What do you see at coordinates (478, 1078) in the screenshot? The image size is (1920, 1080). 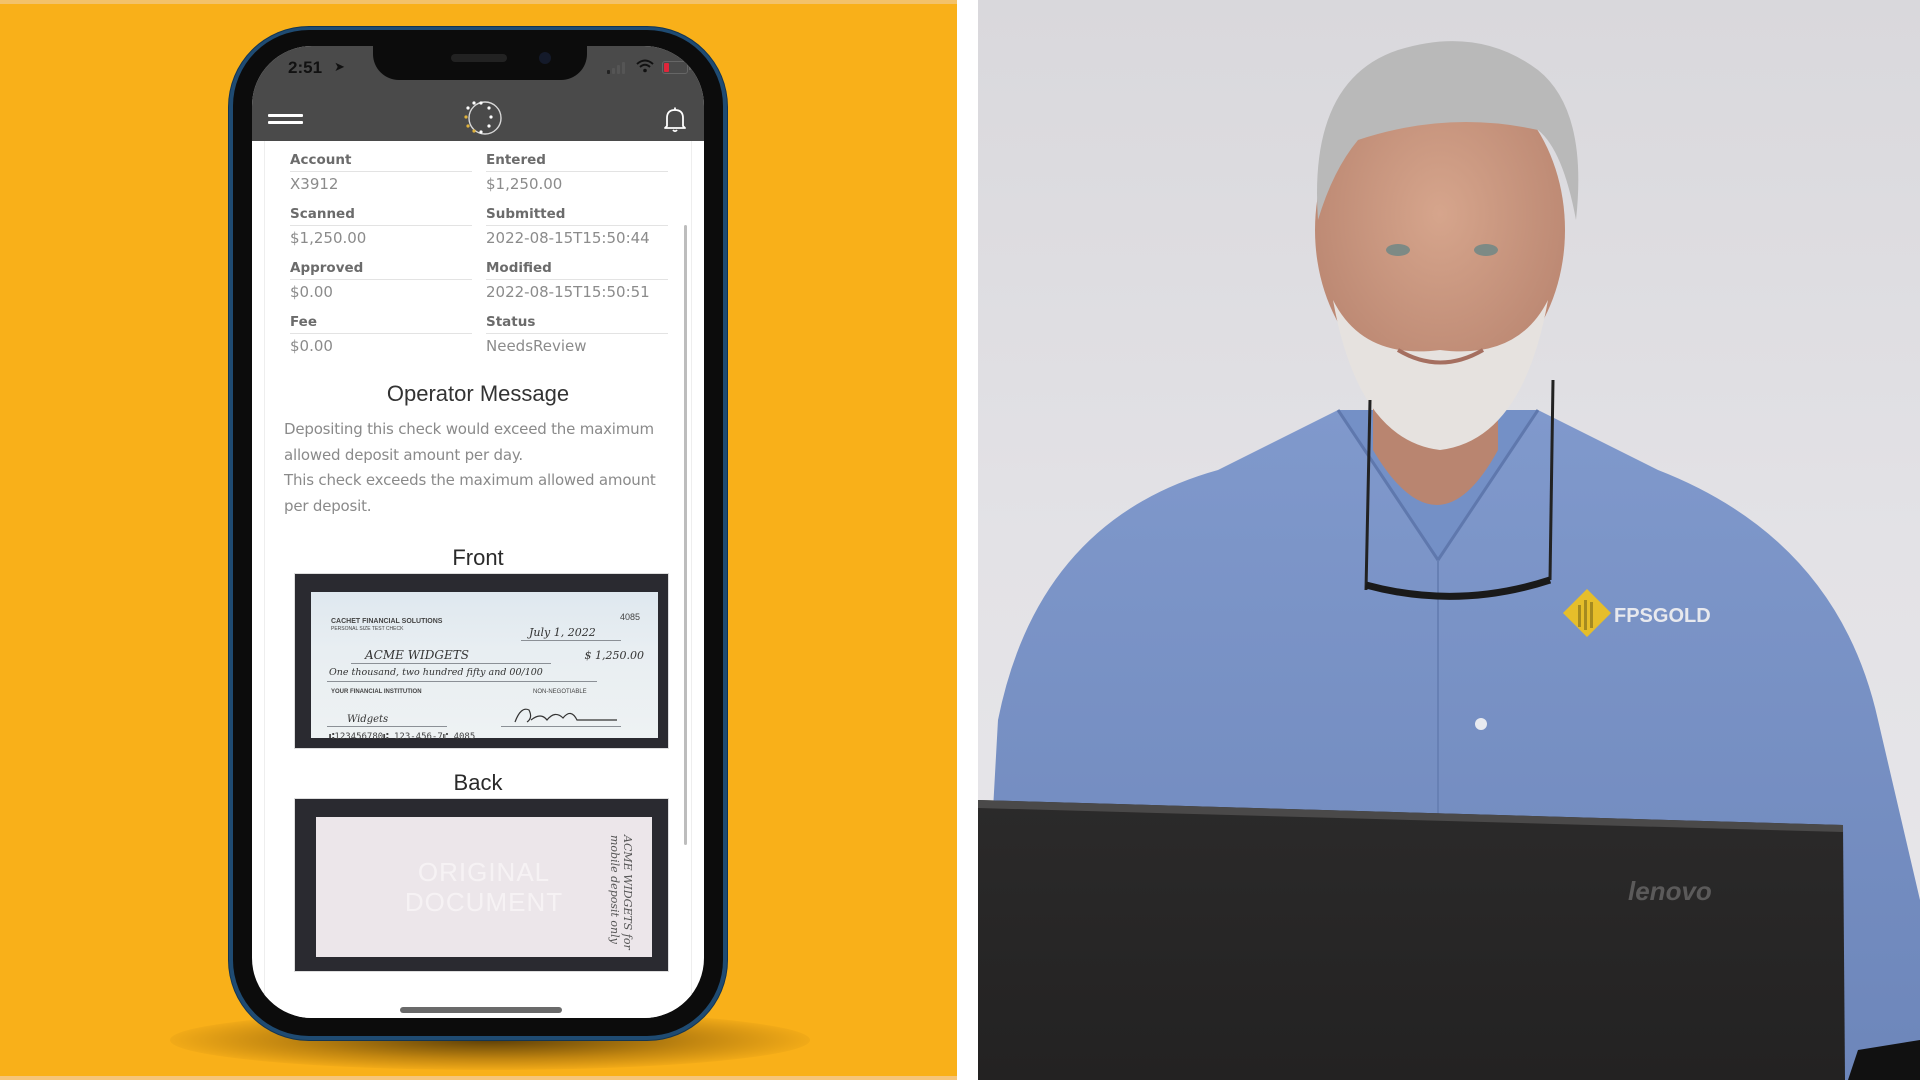 I see `bottom-edge` at bounding box center [478, 1078].